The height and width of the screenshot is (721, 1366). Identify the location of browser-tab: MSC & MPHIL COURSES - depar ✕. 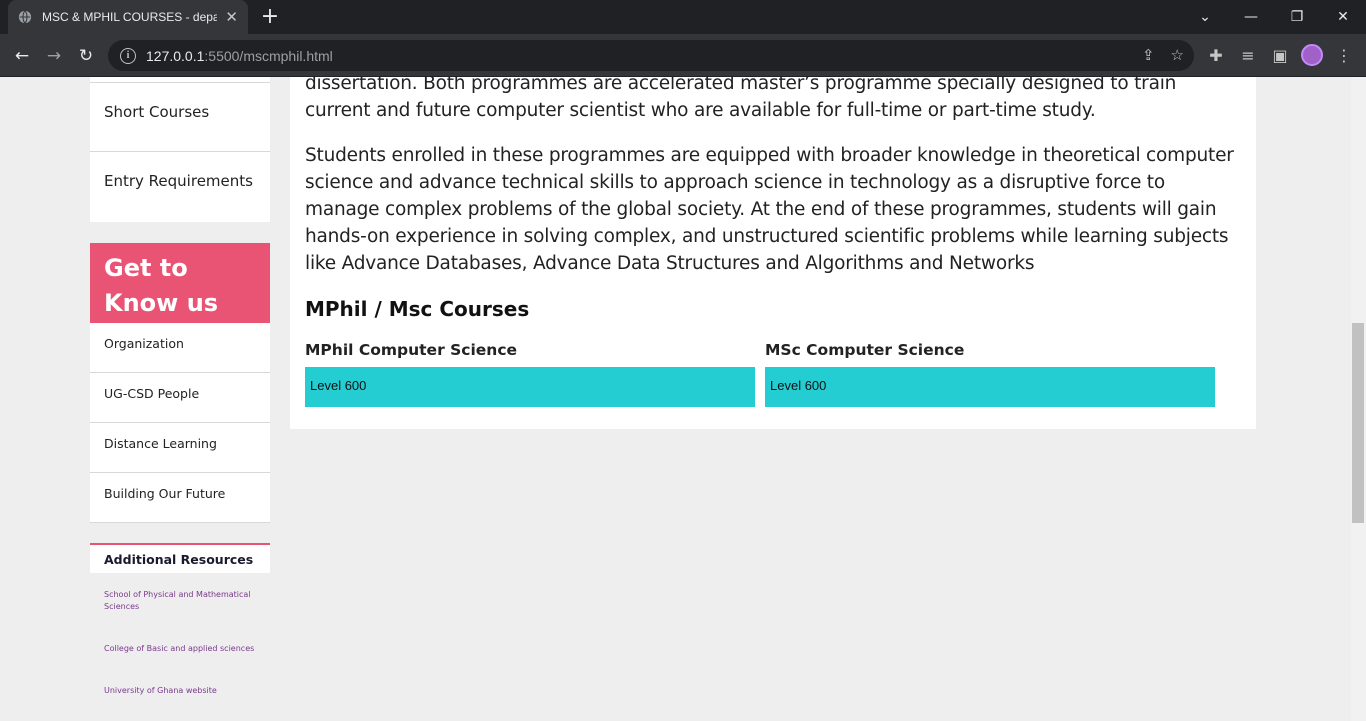
(128, 17).